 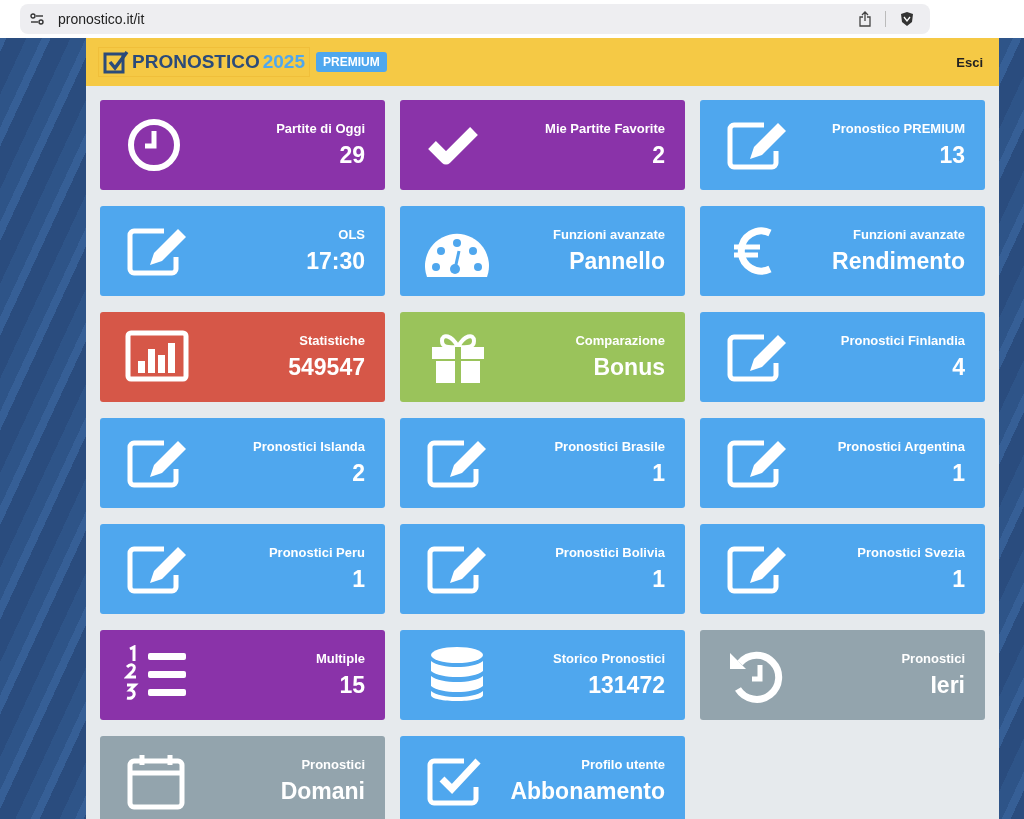 I want to click on tile-label: Statistiche, so click(x=332, y=340).